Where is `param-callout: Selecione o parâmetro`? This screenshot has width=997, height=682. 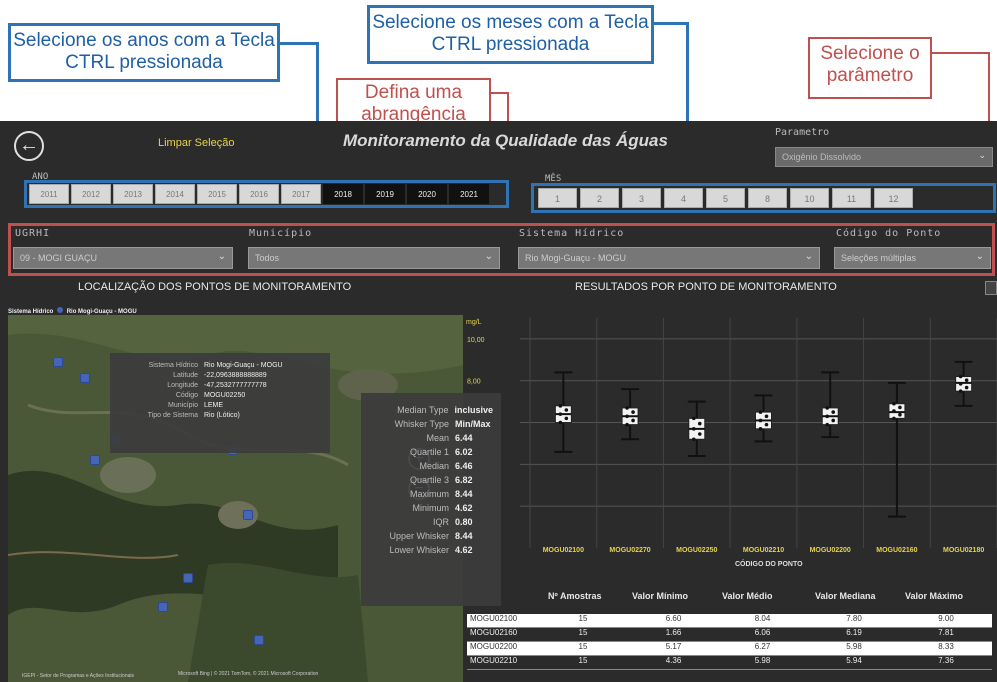 param-callout: Selecione o parâmetro is located at coordinates (870, 68).